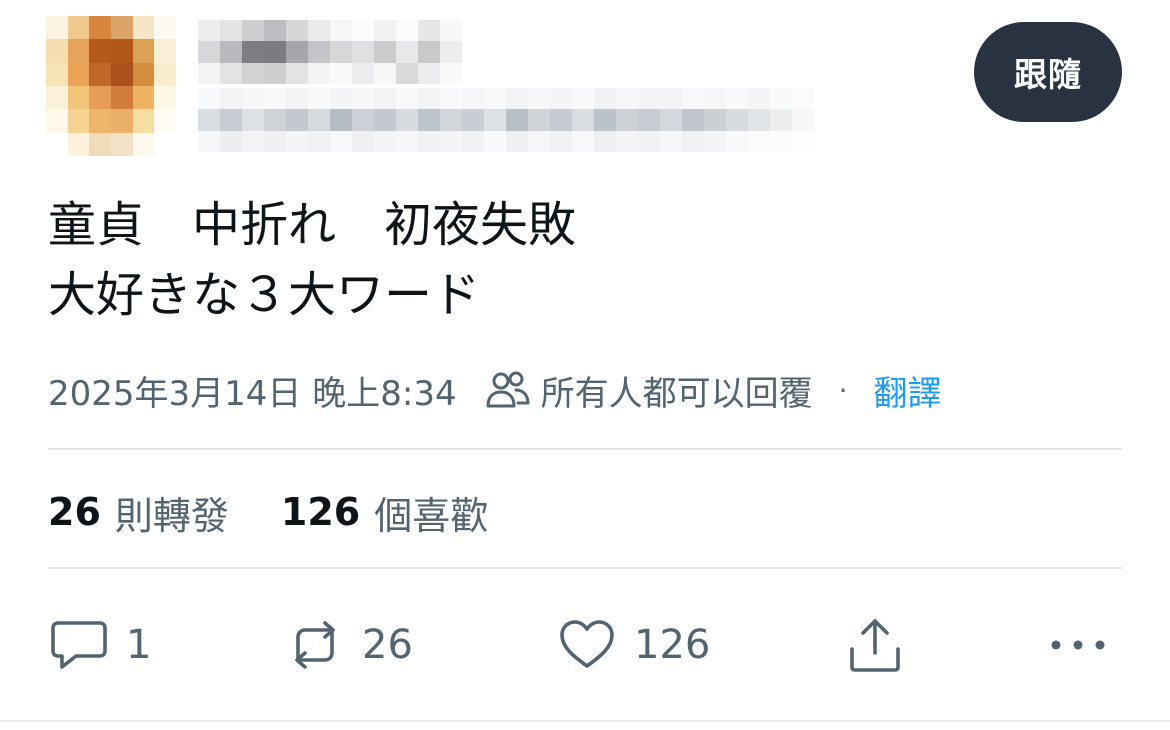 This screenshot has width=1170, height=730. I want to click on action-bar: 1 26 126, so click(585, 645).